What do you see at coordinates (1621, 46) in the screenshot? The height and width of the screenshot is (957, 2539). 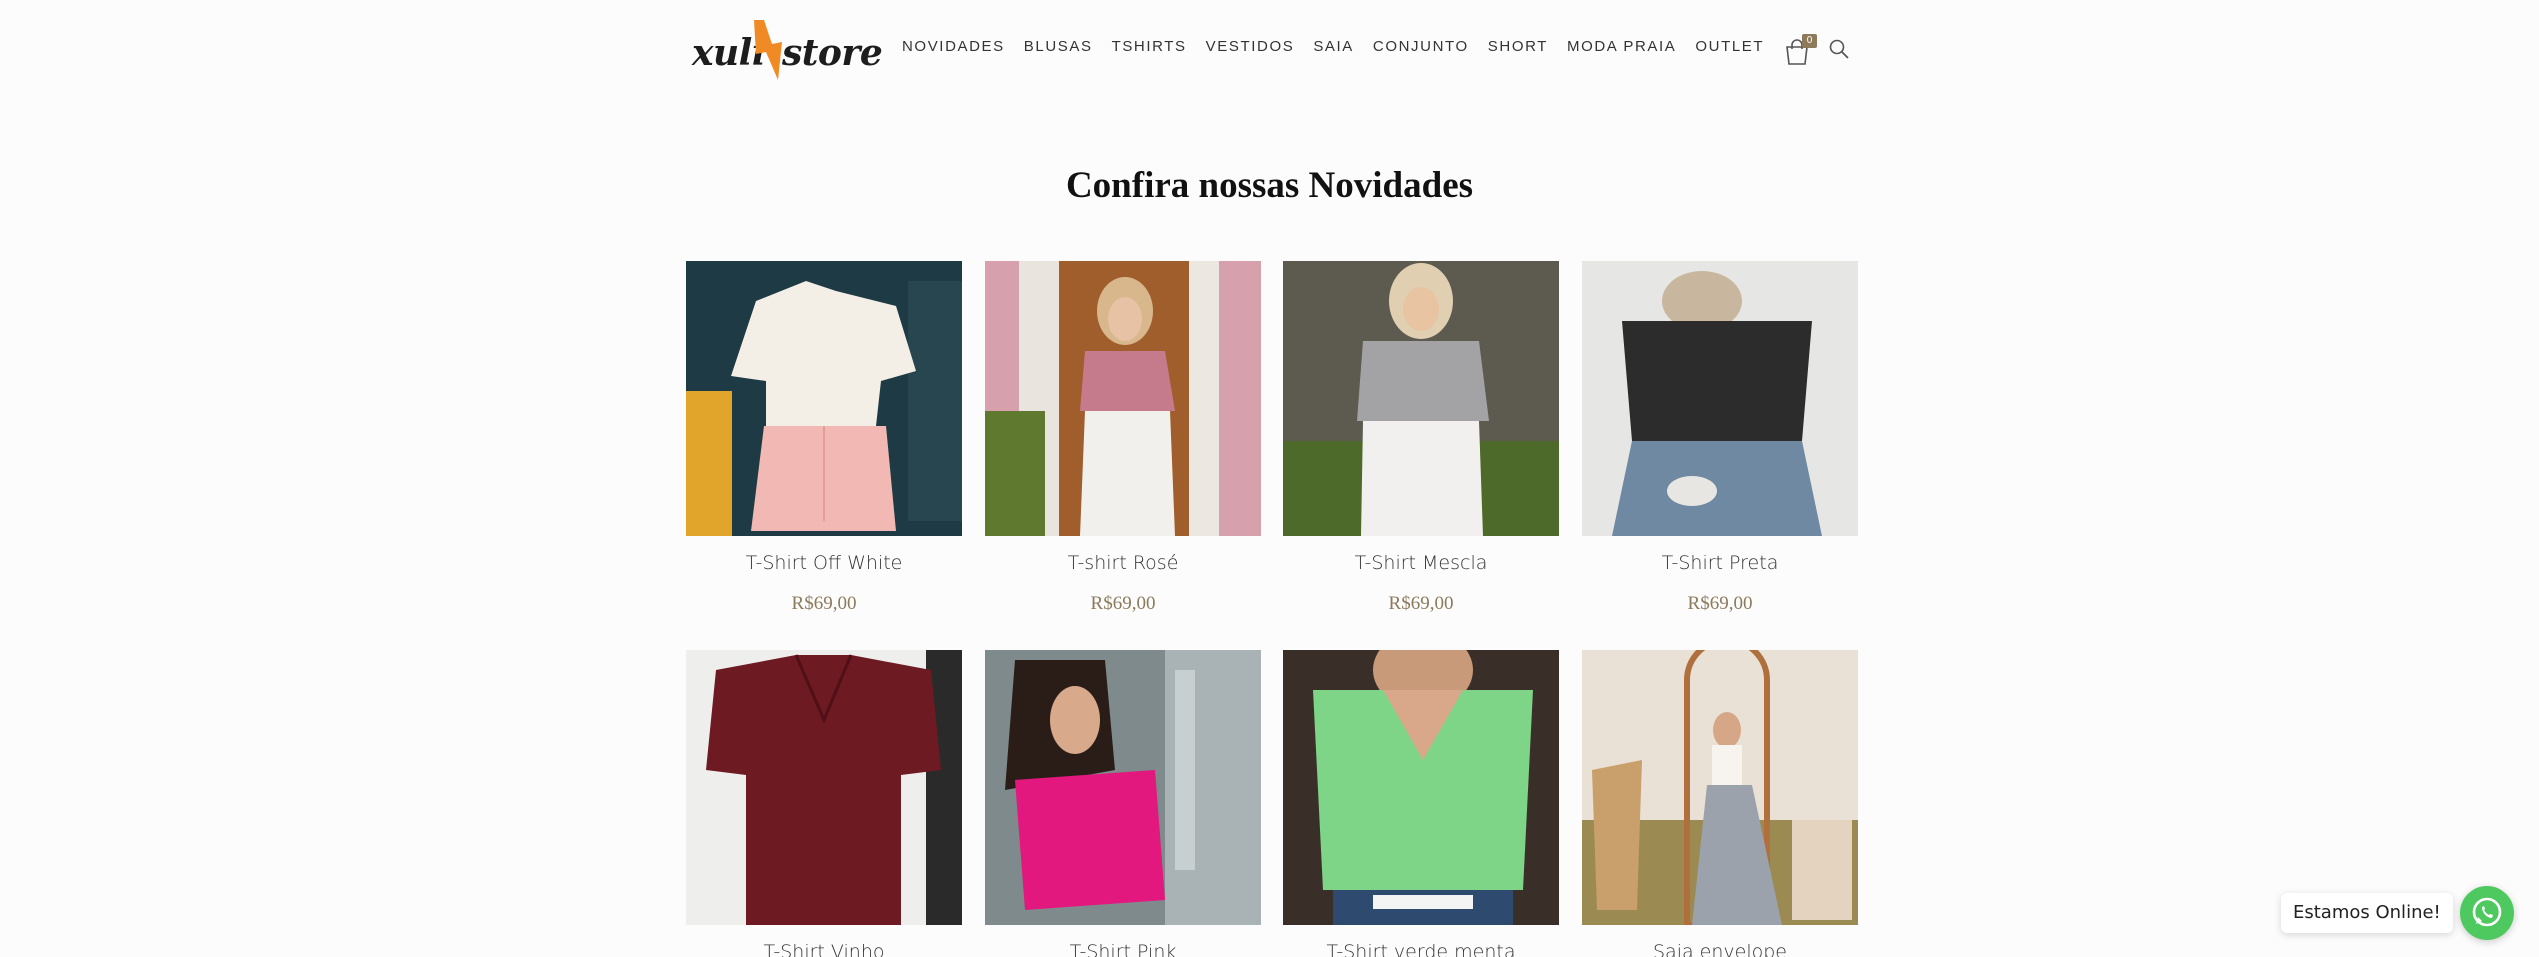 I see `nav-item-moda-praia: MODA PRAIA` at bounding box center [1621, 46].